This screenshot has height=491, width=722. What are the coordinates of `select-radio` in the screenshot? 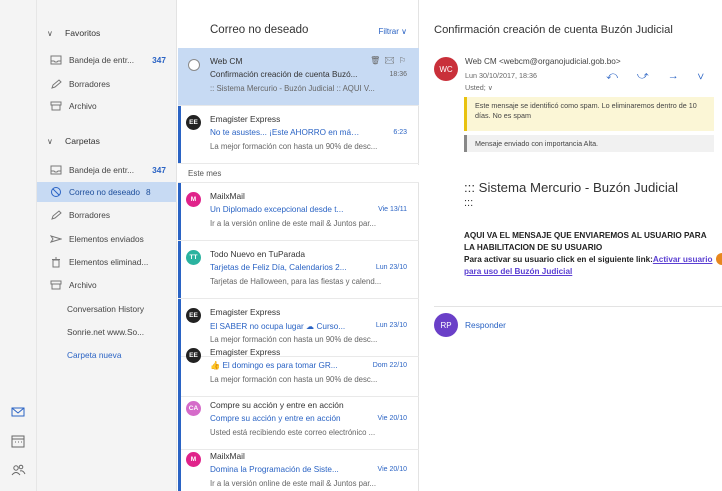 It's located at (194, 65).